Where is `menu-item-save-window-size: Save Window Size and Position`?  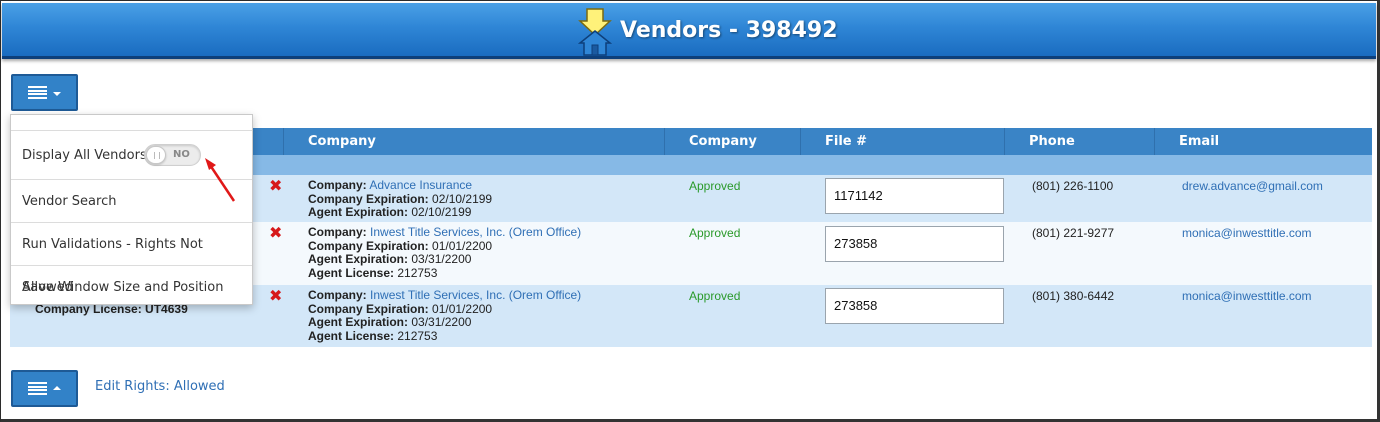 menu-item-save-window-size: Save Window Size and Position is located at coordinates (131, 286).